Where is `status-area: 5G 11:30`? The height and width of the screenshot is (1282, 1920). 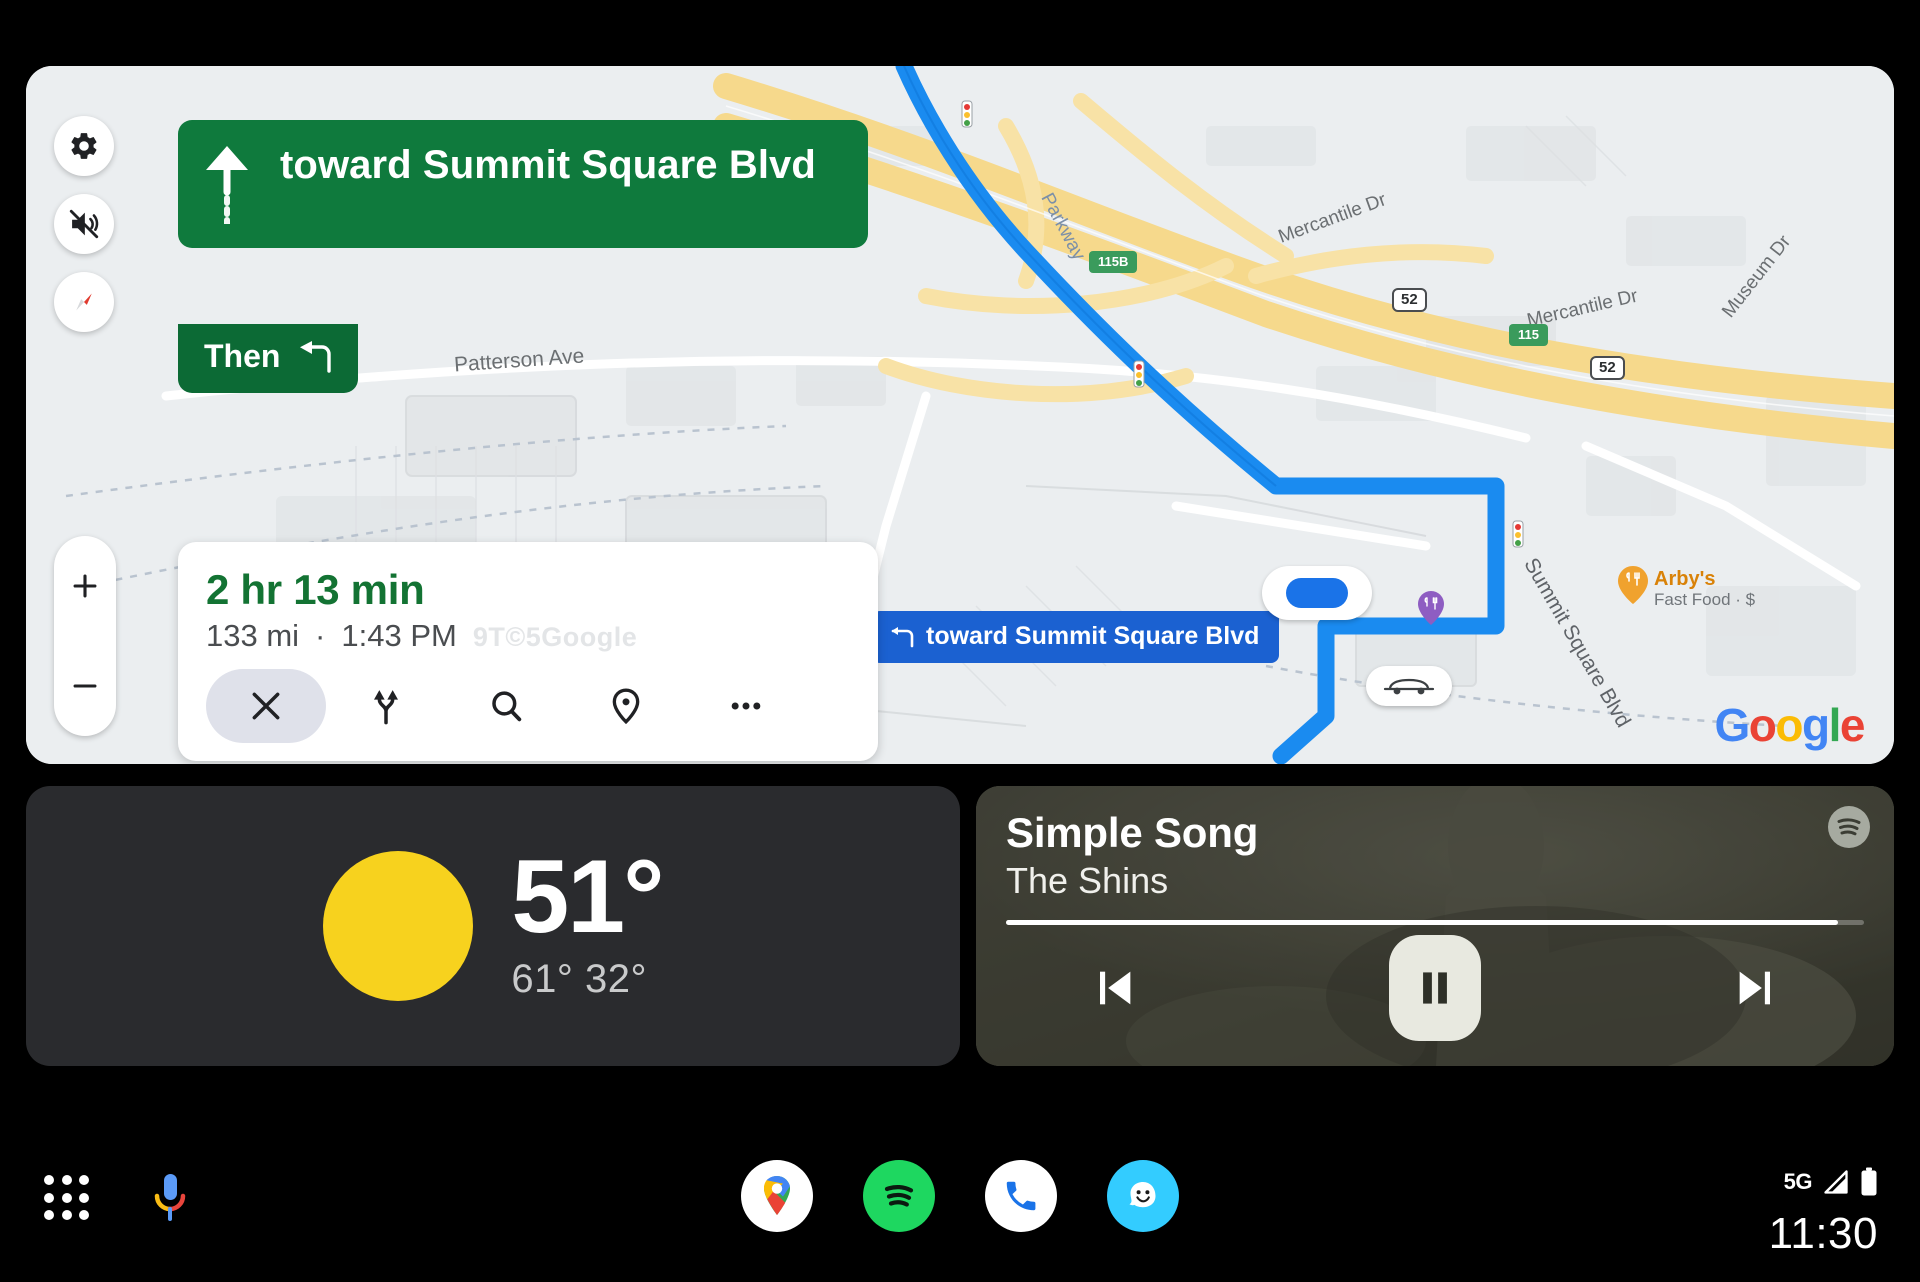 status-area: 5G 11:30 is located at coordinates (1823, 1211).